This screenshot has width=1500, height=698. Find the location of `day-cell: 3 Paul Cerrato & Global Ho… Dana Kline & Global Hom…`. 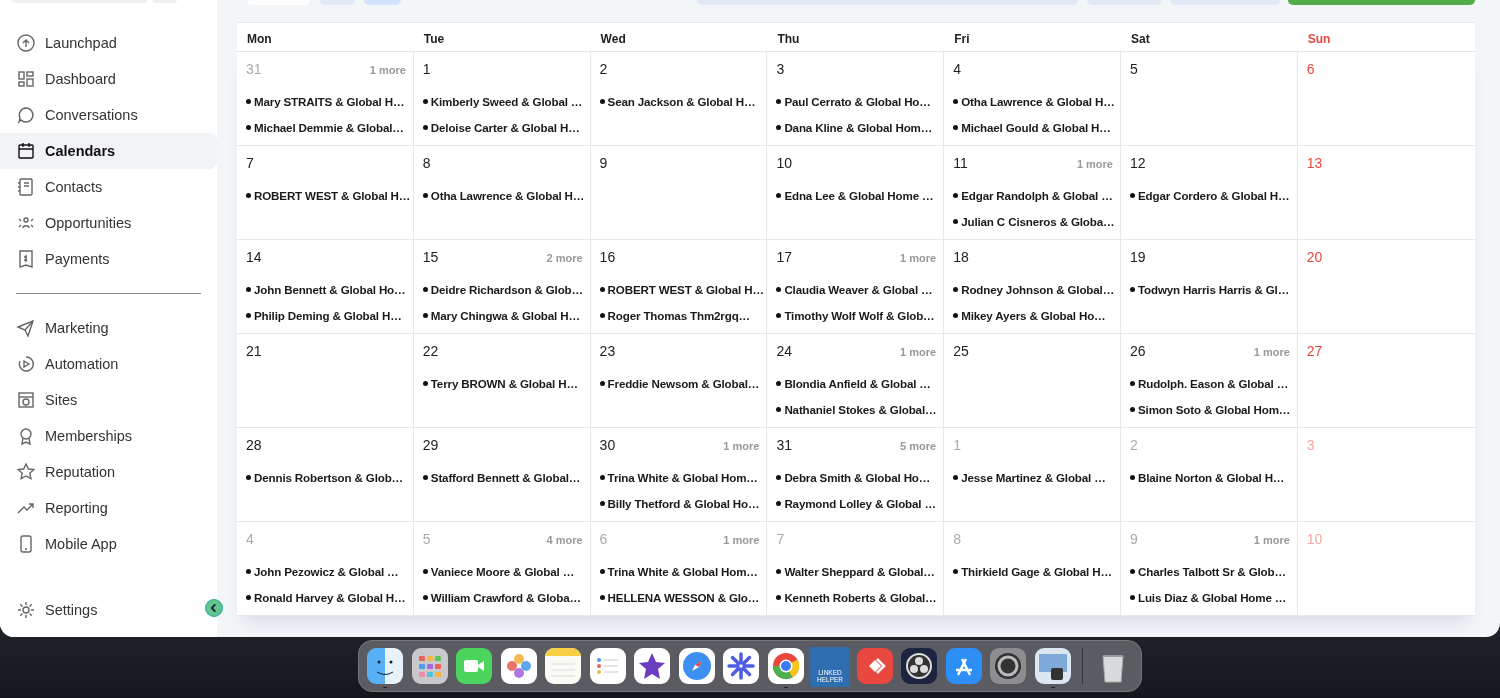

day-cell: 3 Paul Cerrato & Global Ho… Dana Kline & Global Hom… is located at coordinates (856, 99).